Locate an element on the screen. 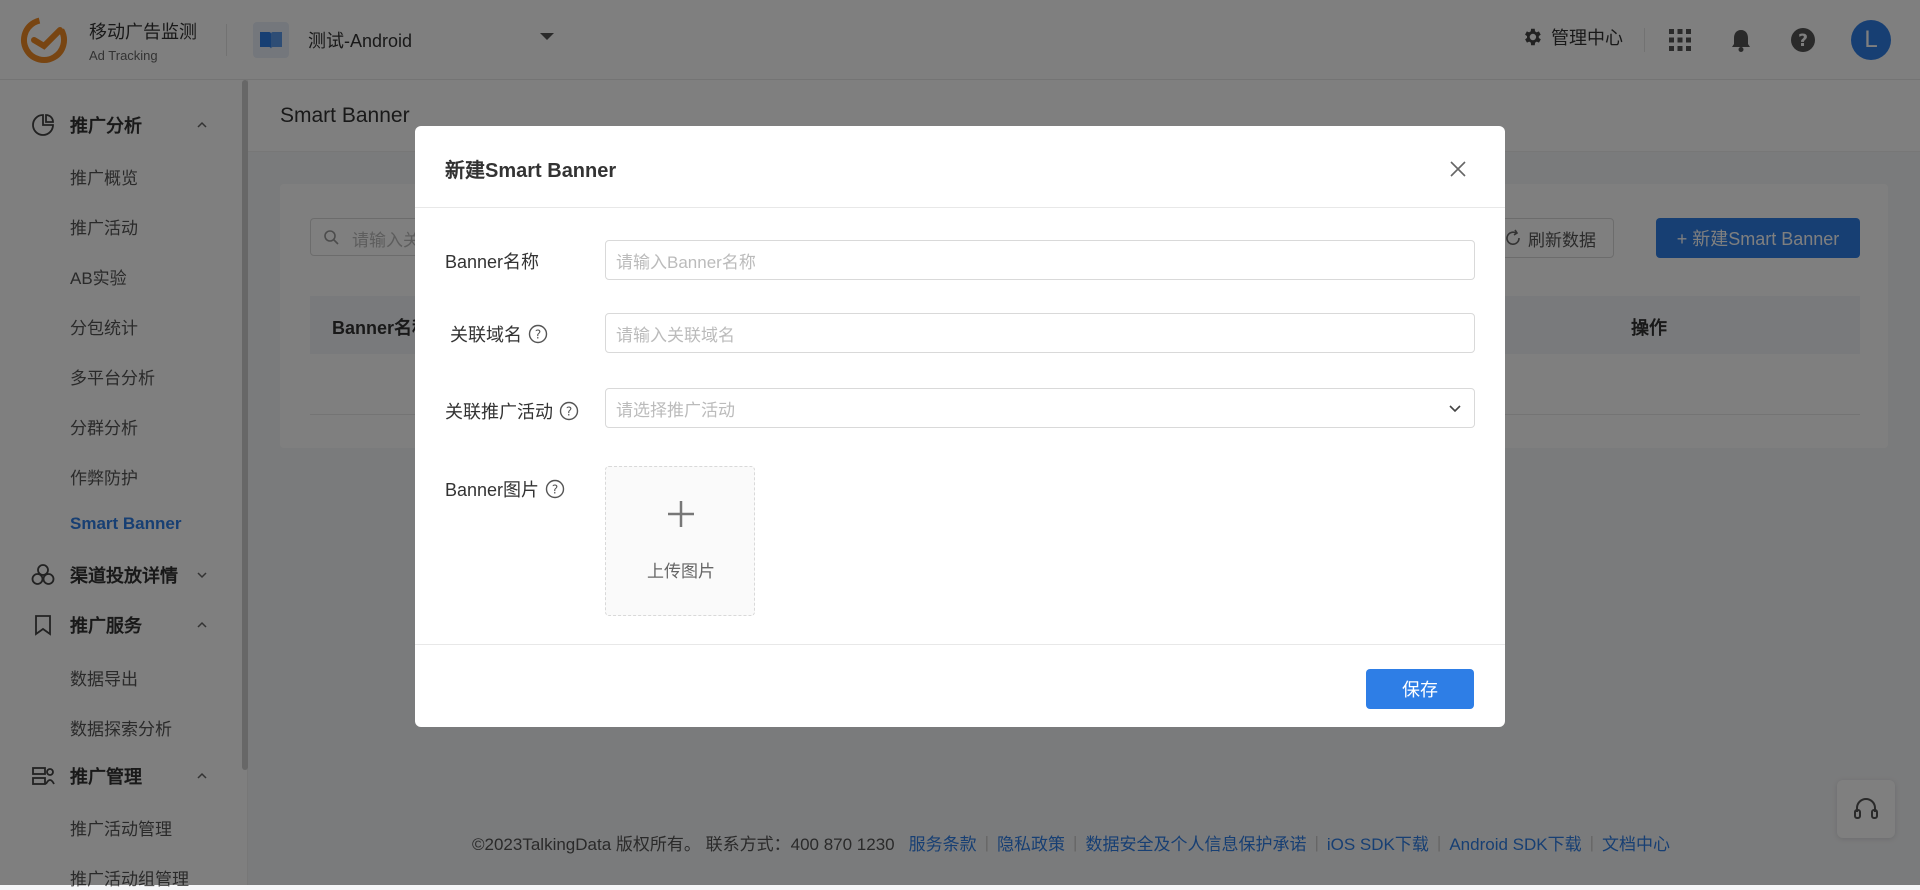  campaign-label: 关联推广活动 ? is located at coordinates (512, 411).